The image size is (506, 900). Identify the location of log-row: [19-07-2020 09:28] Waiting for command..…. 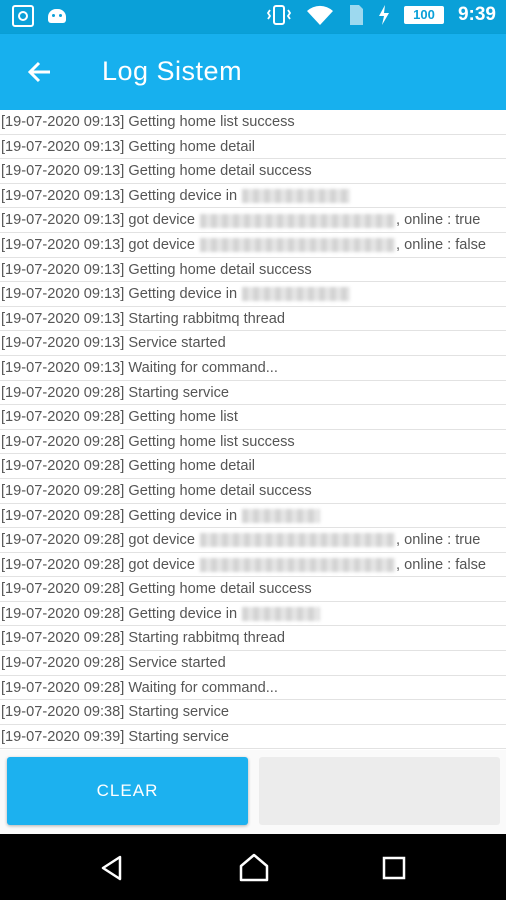
(253, 688).